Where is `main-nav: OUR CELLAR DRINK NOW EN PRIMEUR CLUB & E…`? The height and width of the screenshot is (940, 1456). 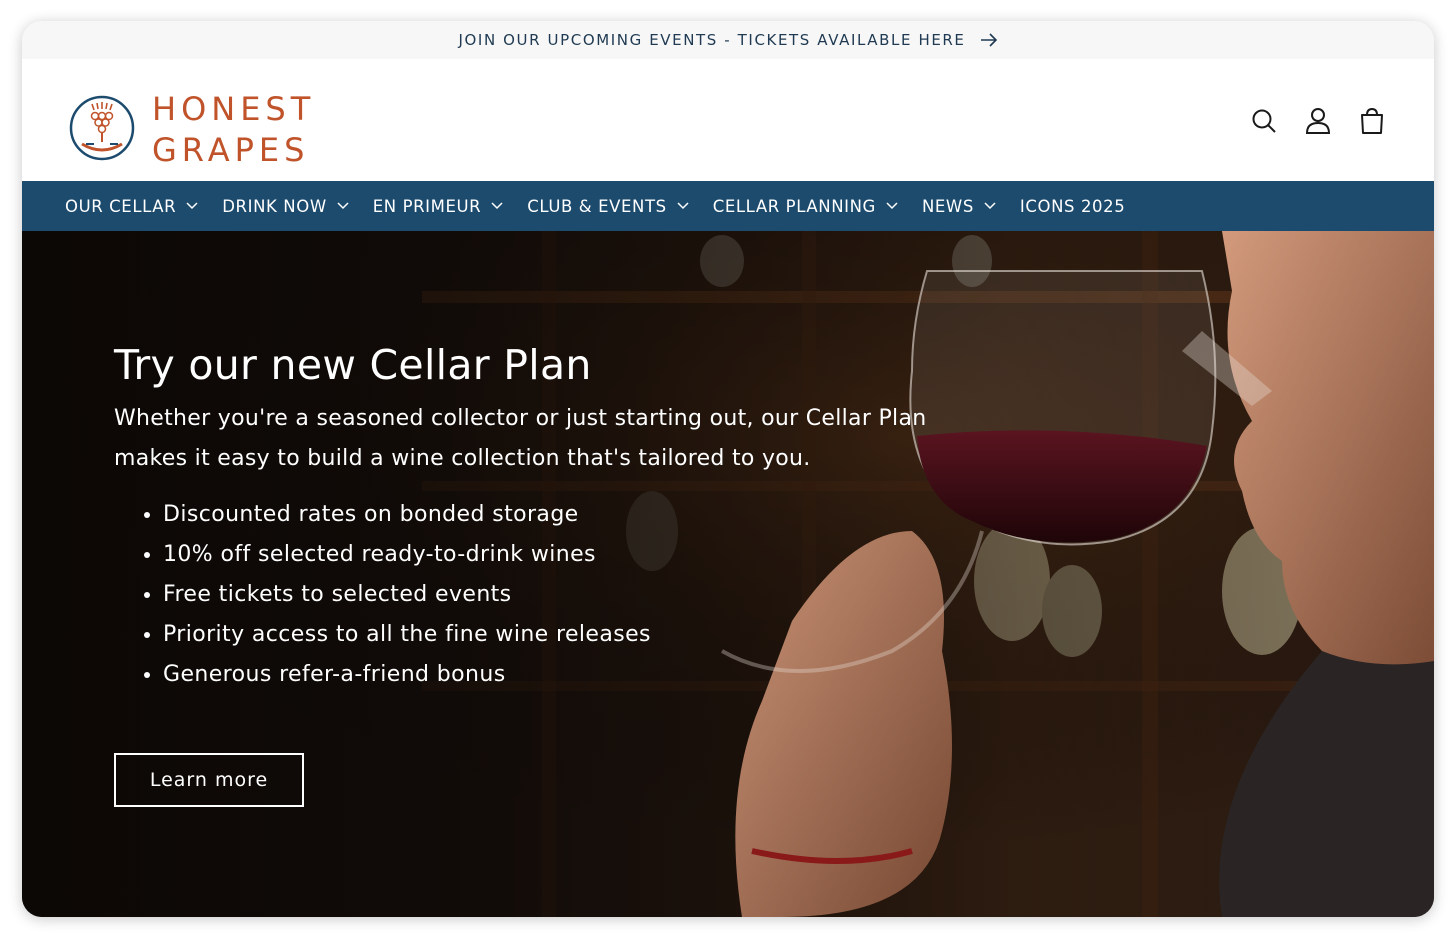 main-nav: OUR CELLAR DRINK NOW EN PRIMEUR CLUB & E… is located at coordinates (728, 206).